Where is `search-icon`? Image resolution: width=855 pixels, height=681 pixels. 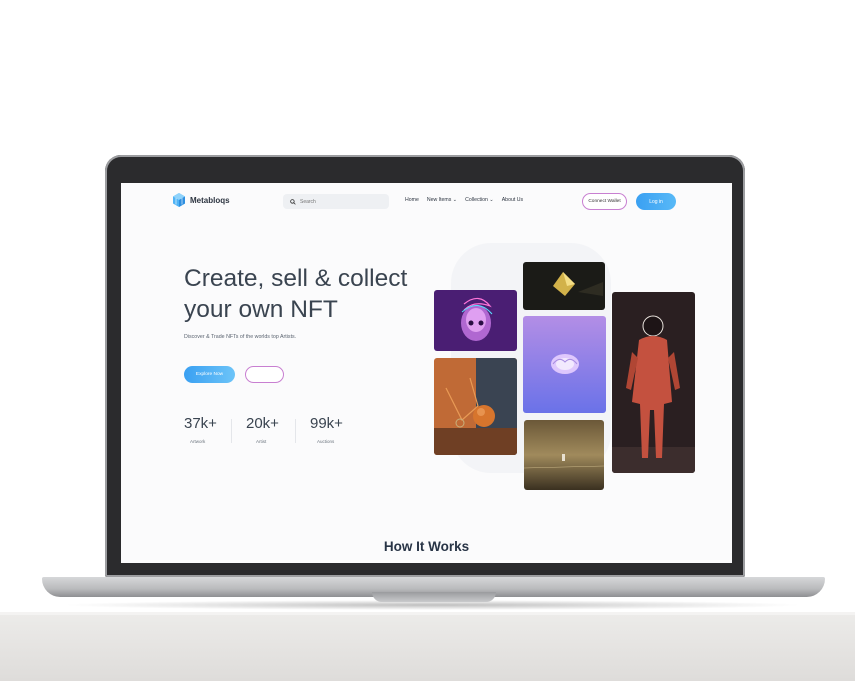
search-icon is located at coordinates (293, 201).